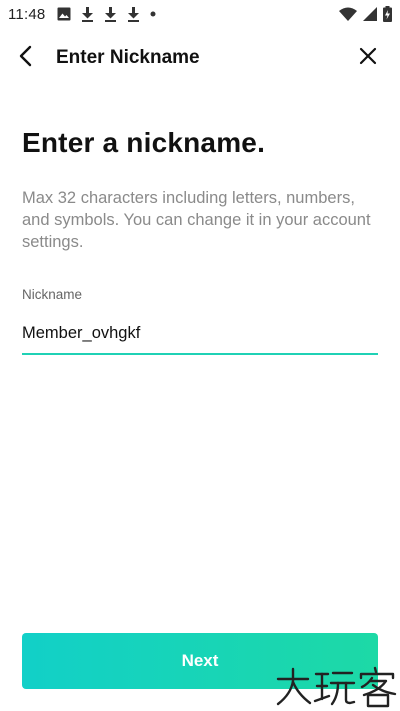 The width and height of the screenshot is (400, 711). What do you see at coordinates (348, 14) in the screenshot?
I see `wifi-icon` at bounding box center [348, 14].